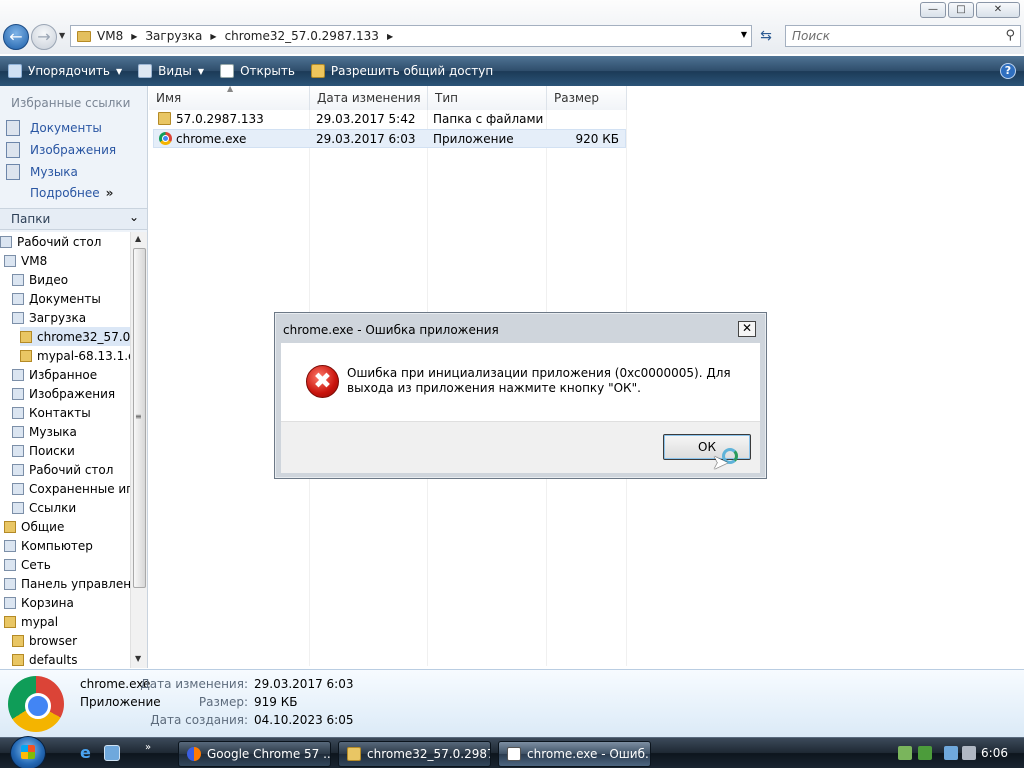 The image size is (1024, 768). I want to click on file-size: 920 КБ, so click(597, 139).